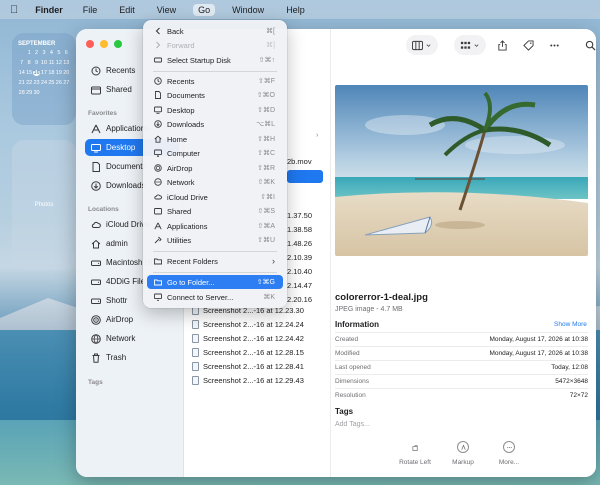  What do you see at coordinates (253, 380) in the screenshot?
I see `file-row-name: Screenshot 2...-16 at 12.29.43` at bounding box center [253, 380].